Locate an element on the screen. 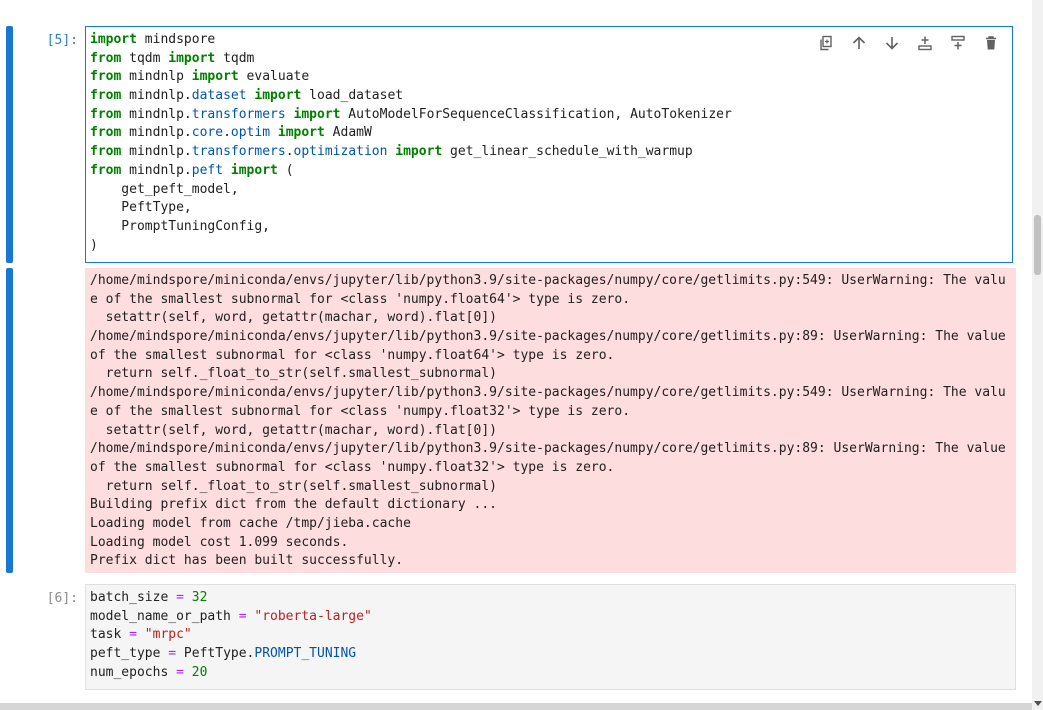 The height and width of the screenshot is (710, 1043). code-line: peft_type = PeftType.PROMPT_TUNING is located at coordinates (223, 654).